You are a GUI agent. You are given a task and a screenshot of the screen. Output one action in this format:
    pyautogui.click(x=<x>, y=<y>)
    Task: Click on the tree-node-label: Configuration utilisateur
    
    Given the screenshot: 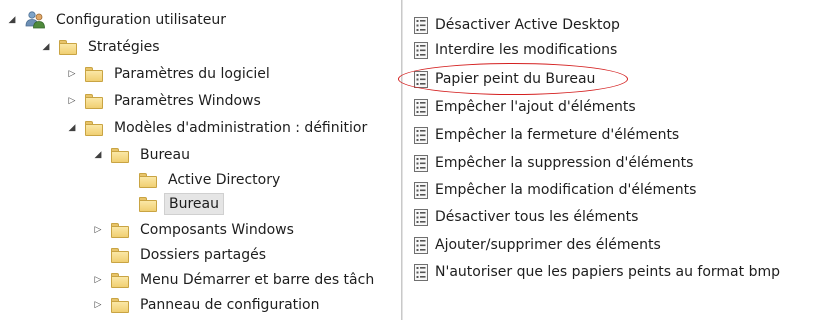 What is the action you would take?
    pyautogui.click(x=141, y=20)
    